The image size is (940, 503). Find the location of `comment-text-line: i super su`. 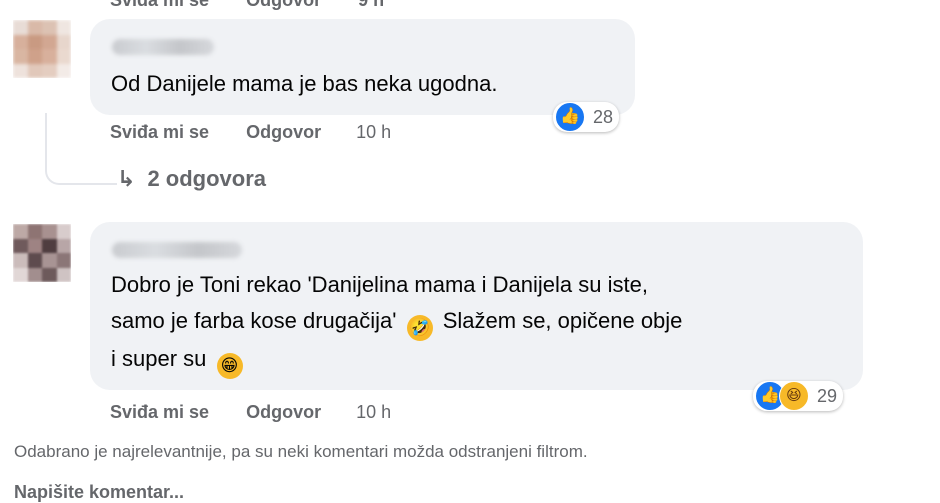

comment-text-line: i super su is located at coordinates (159, 358).